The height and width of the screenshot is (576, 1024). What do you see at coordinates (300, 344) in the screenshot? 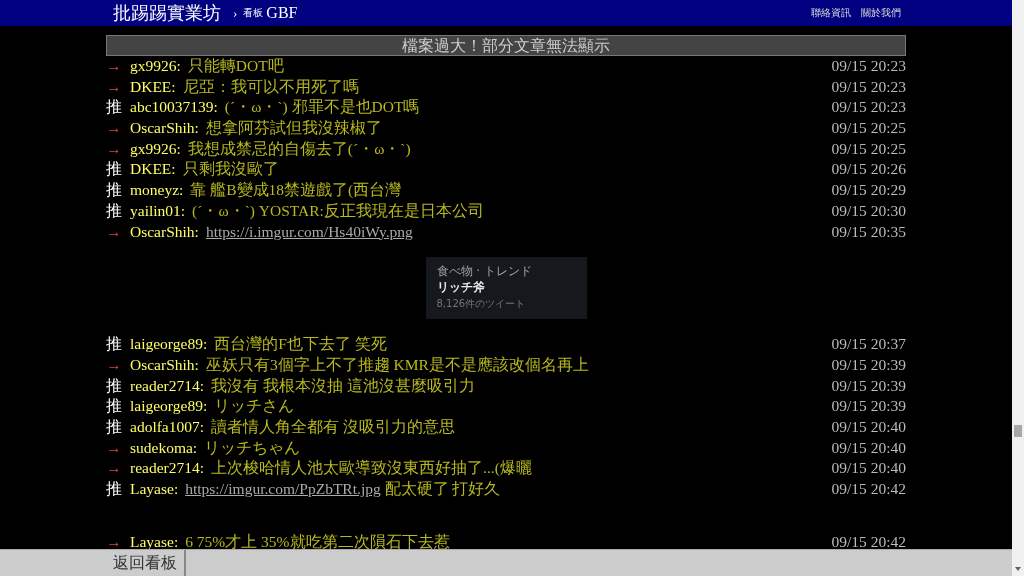
I see `comment-text: 西台灣的F也下去了 笑死` at bounding box center [300, 344].